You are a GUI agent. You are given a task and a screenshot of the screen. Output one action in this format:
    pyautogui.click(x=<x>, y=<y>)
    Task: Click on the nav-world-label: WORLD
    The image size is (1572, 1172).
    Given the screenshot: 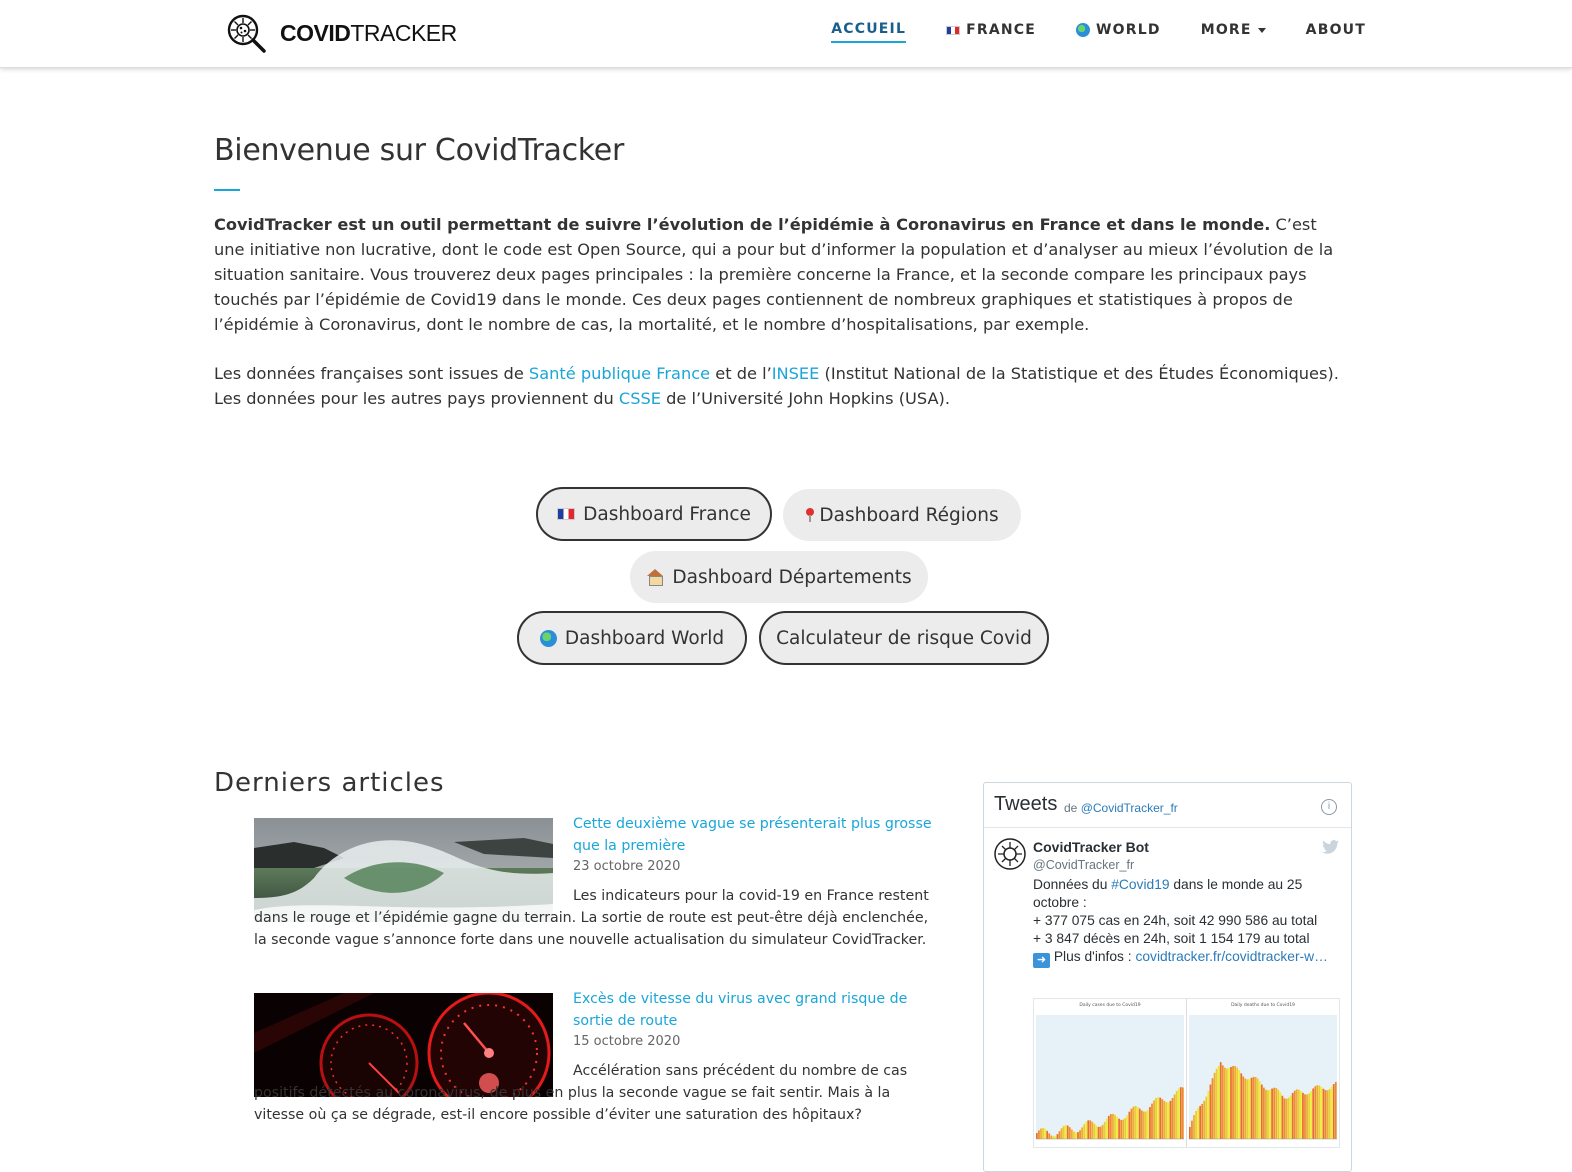 What is the action you would take?
    pyautogui.click(x=1128, y=30)
    